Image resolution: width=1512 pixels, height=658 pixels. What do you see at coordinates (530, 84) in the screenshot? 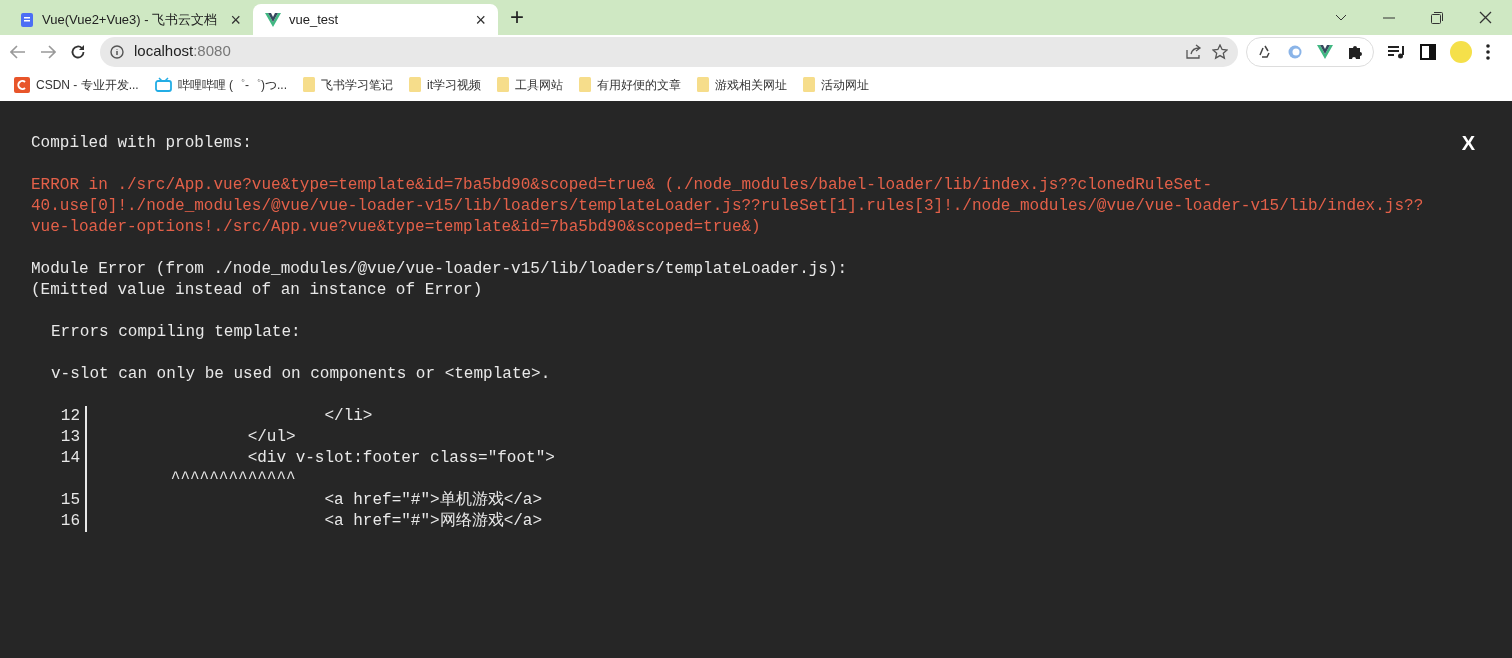
I see `bookmark: 工具网站` at bounding box center [530, 84].